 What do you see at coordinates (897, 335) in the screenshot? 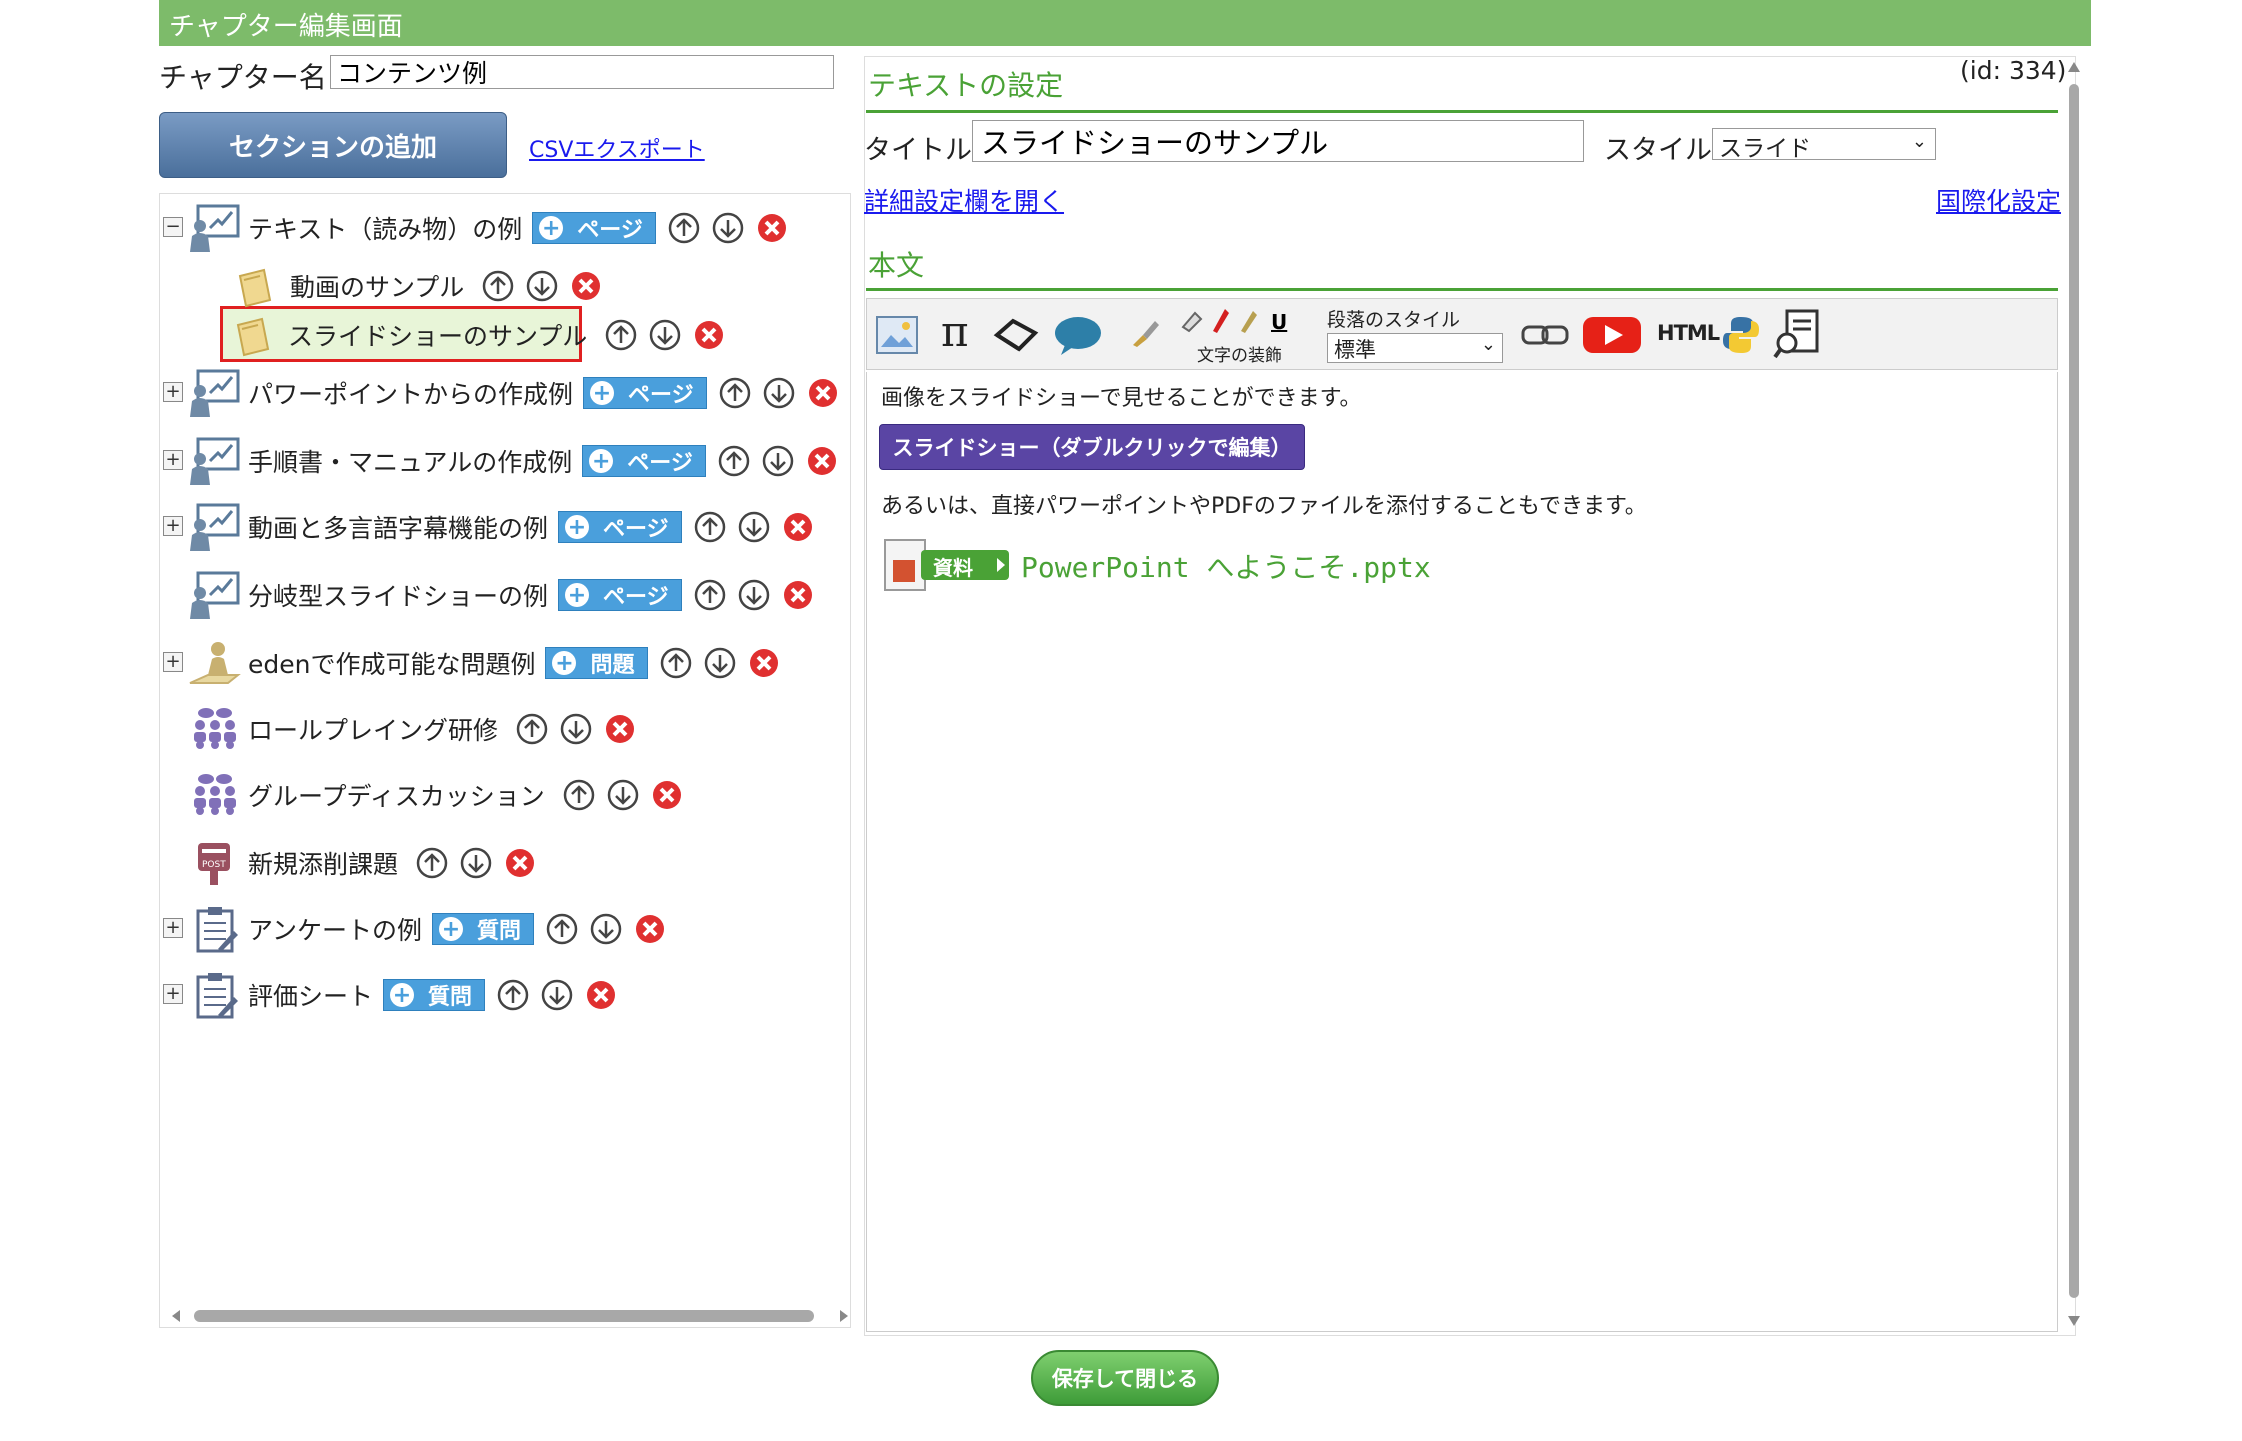
I see `image-icon` at bounding box center [897, 335].